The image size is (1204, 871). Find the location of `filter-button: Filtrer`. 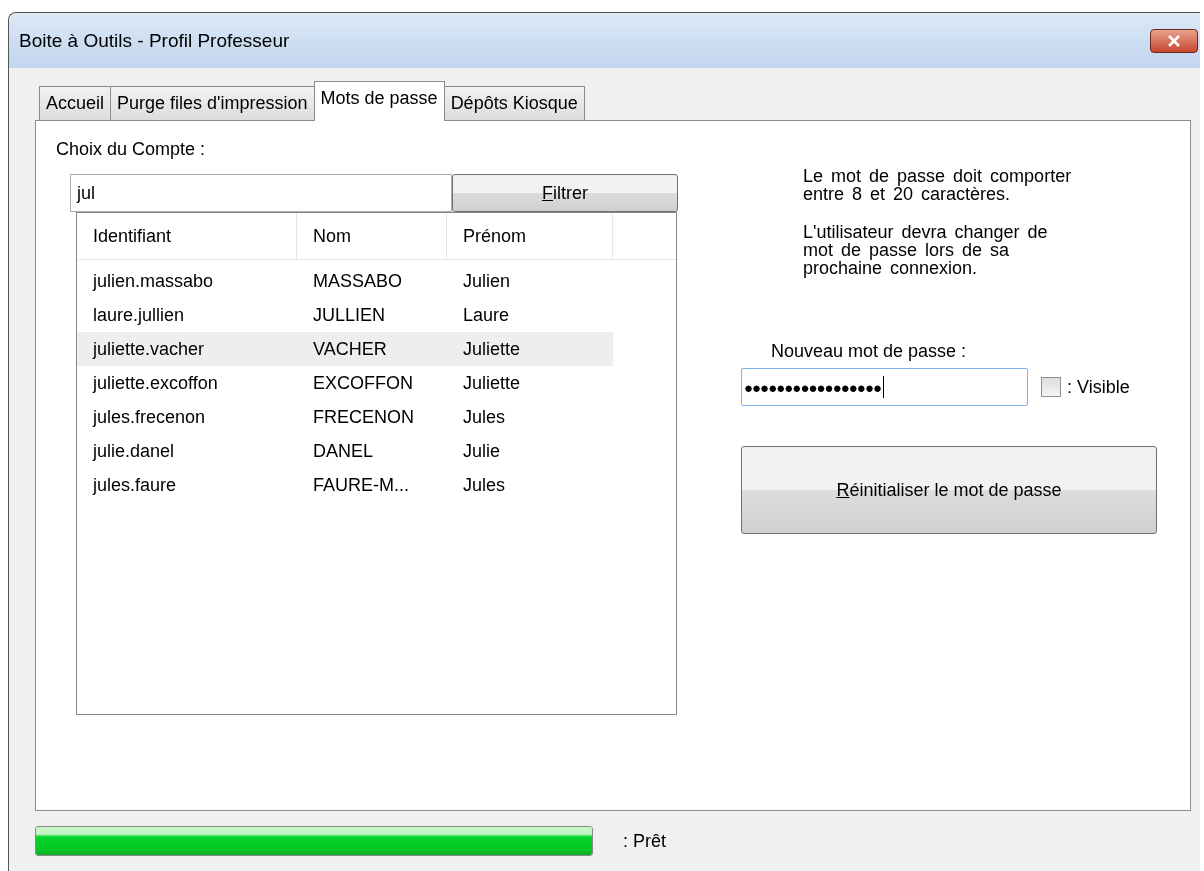

filter-button: Filtrer is located at coordinates (565, 193).